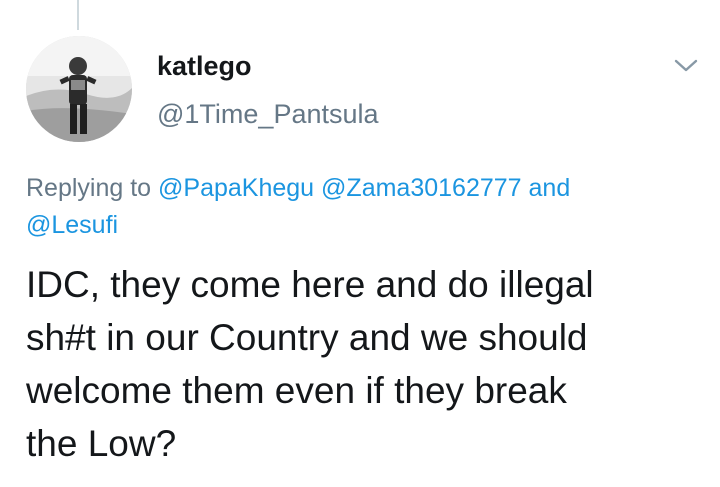  Describe the element at coordinates (310, 284) in the screenshot. I see `tweet-text-line: IDC, they come here and do illegal` at that location.